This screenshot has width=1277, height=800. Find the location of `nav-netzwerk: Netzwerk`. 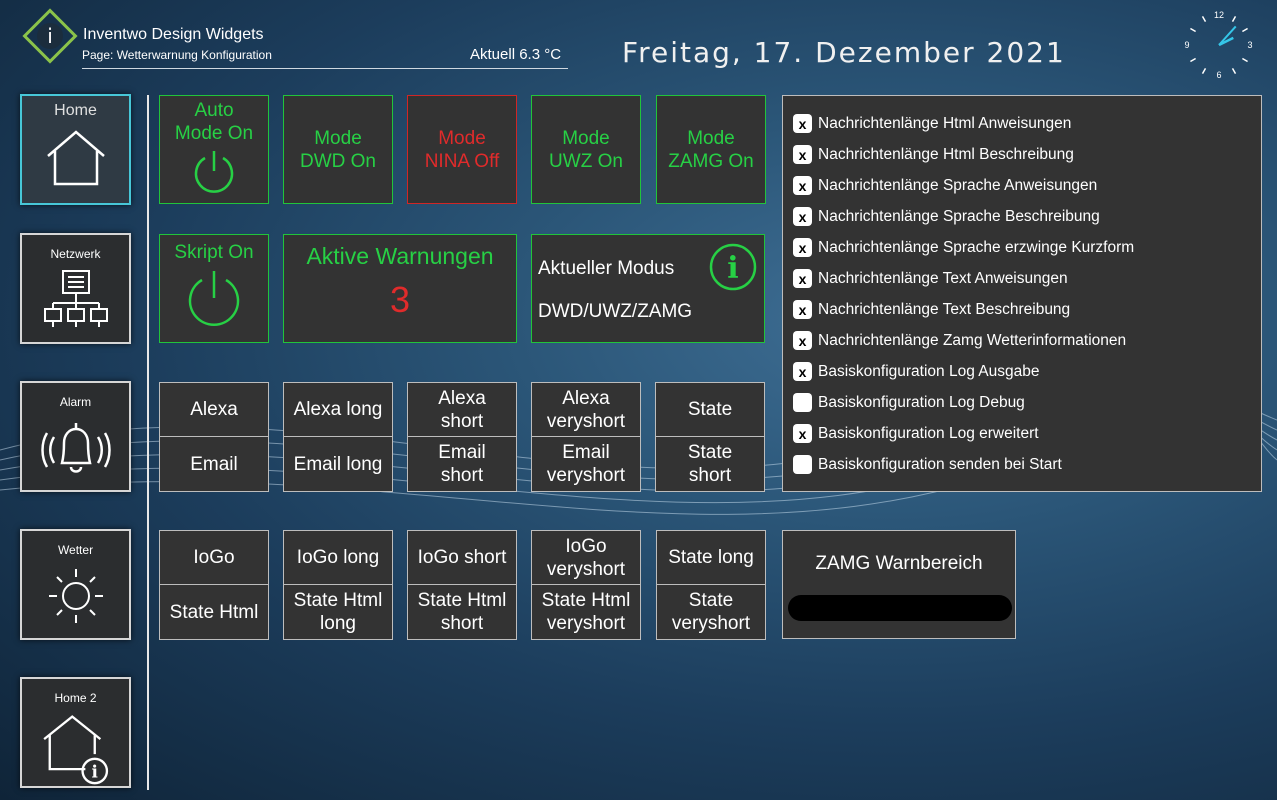

nav-netzwerk: Netzwerk is located at coordinates (75, 288).